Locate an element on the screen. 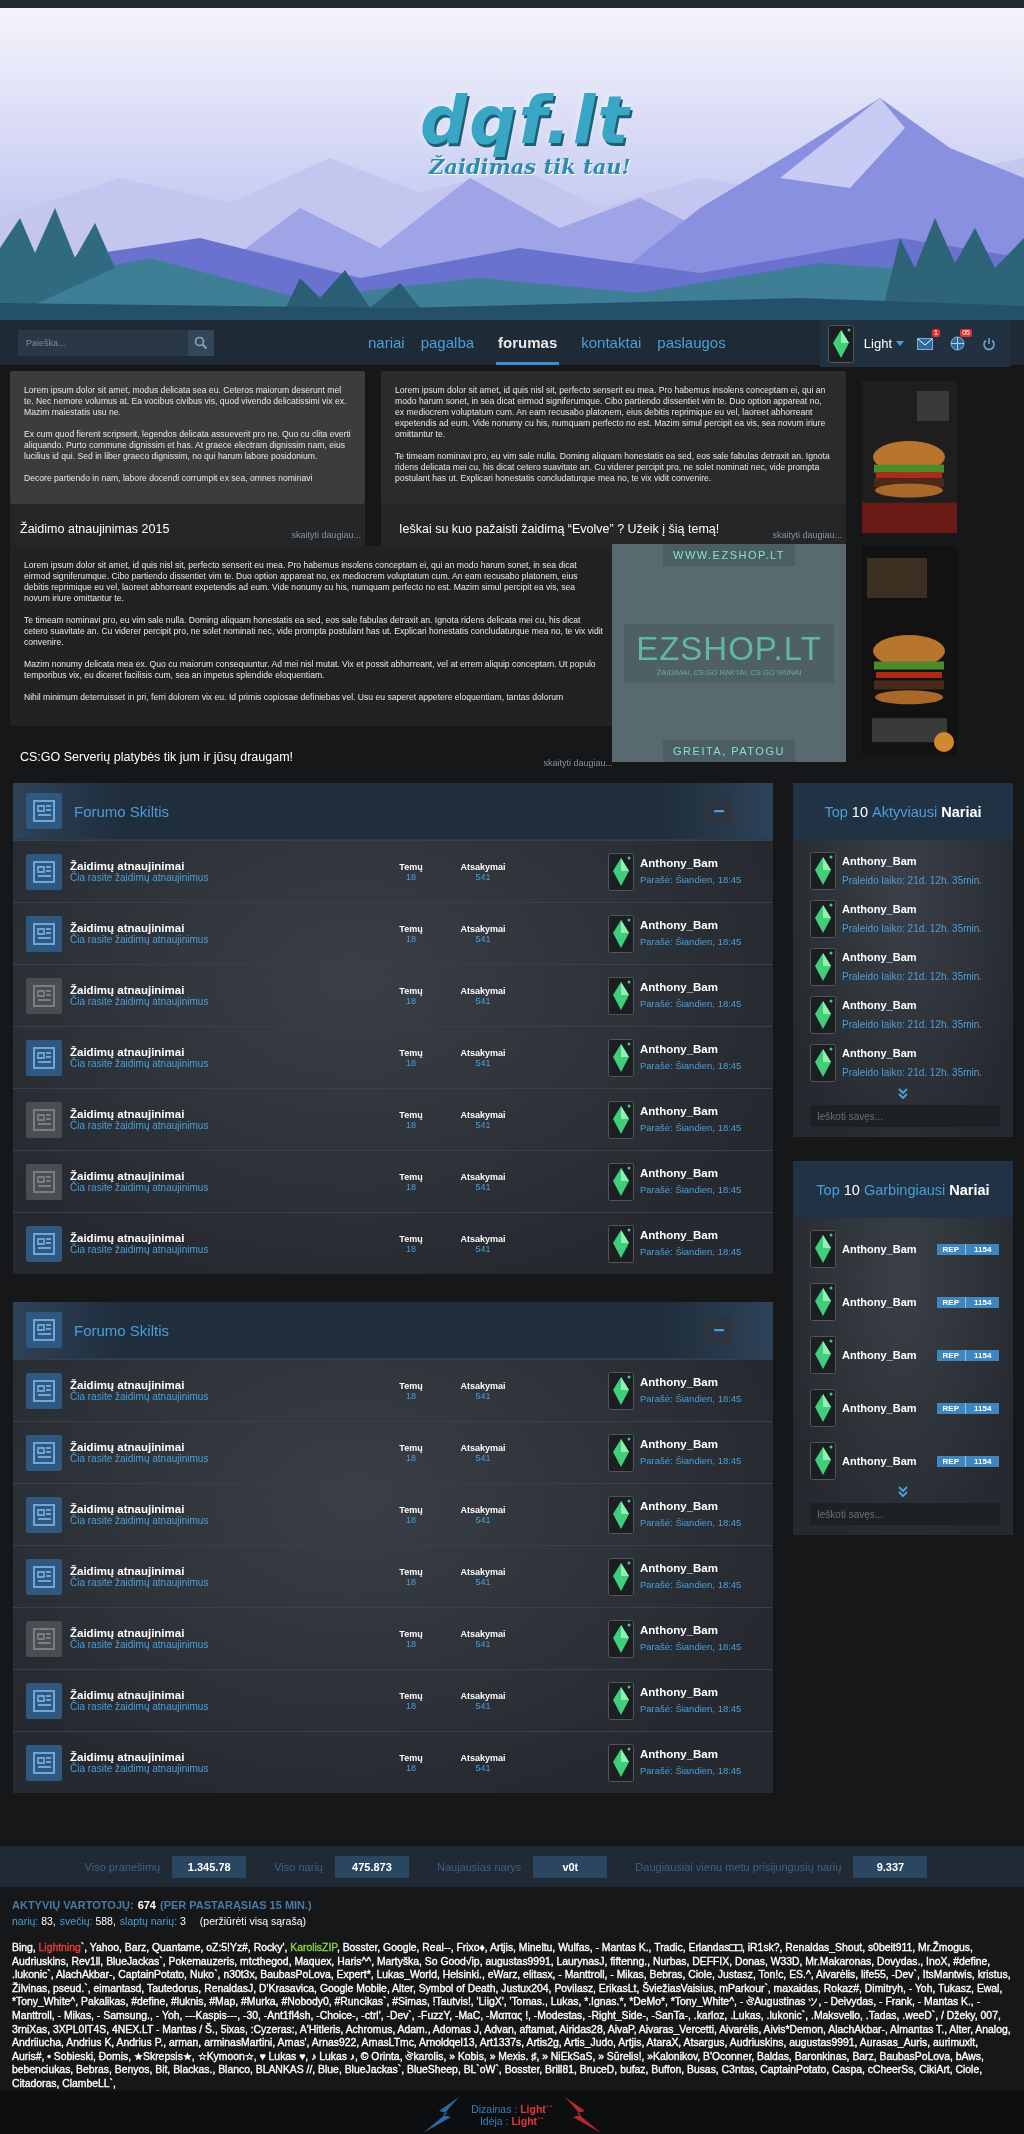 This screenshot has height=2134, width=1024. nav-link: nariai is located at coordinates (386, 342).